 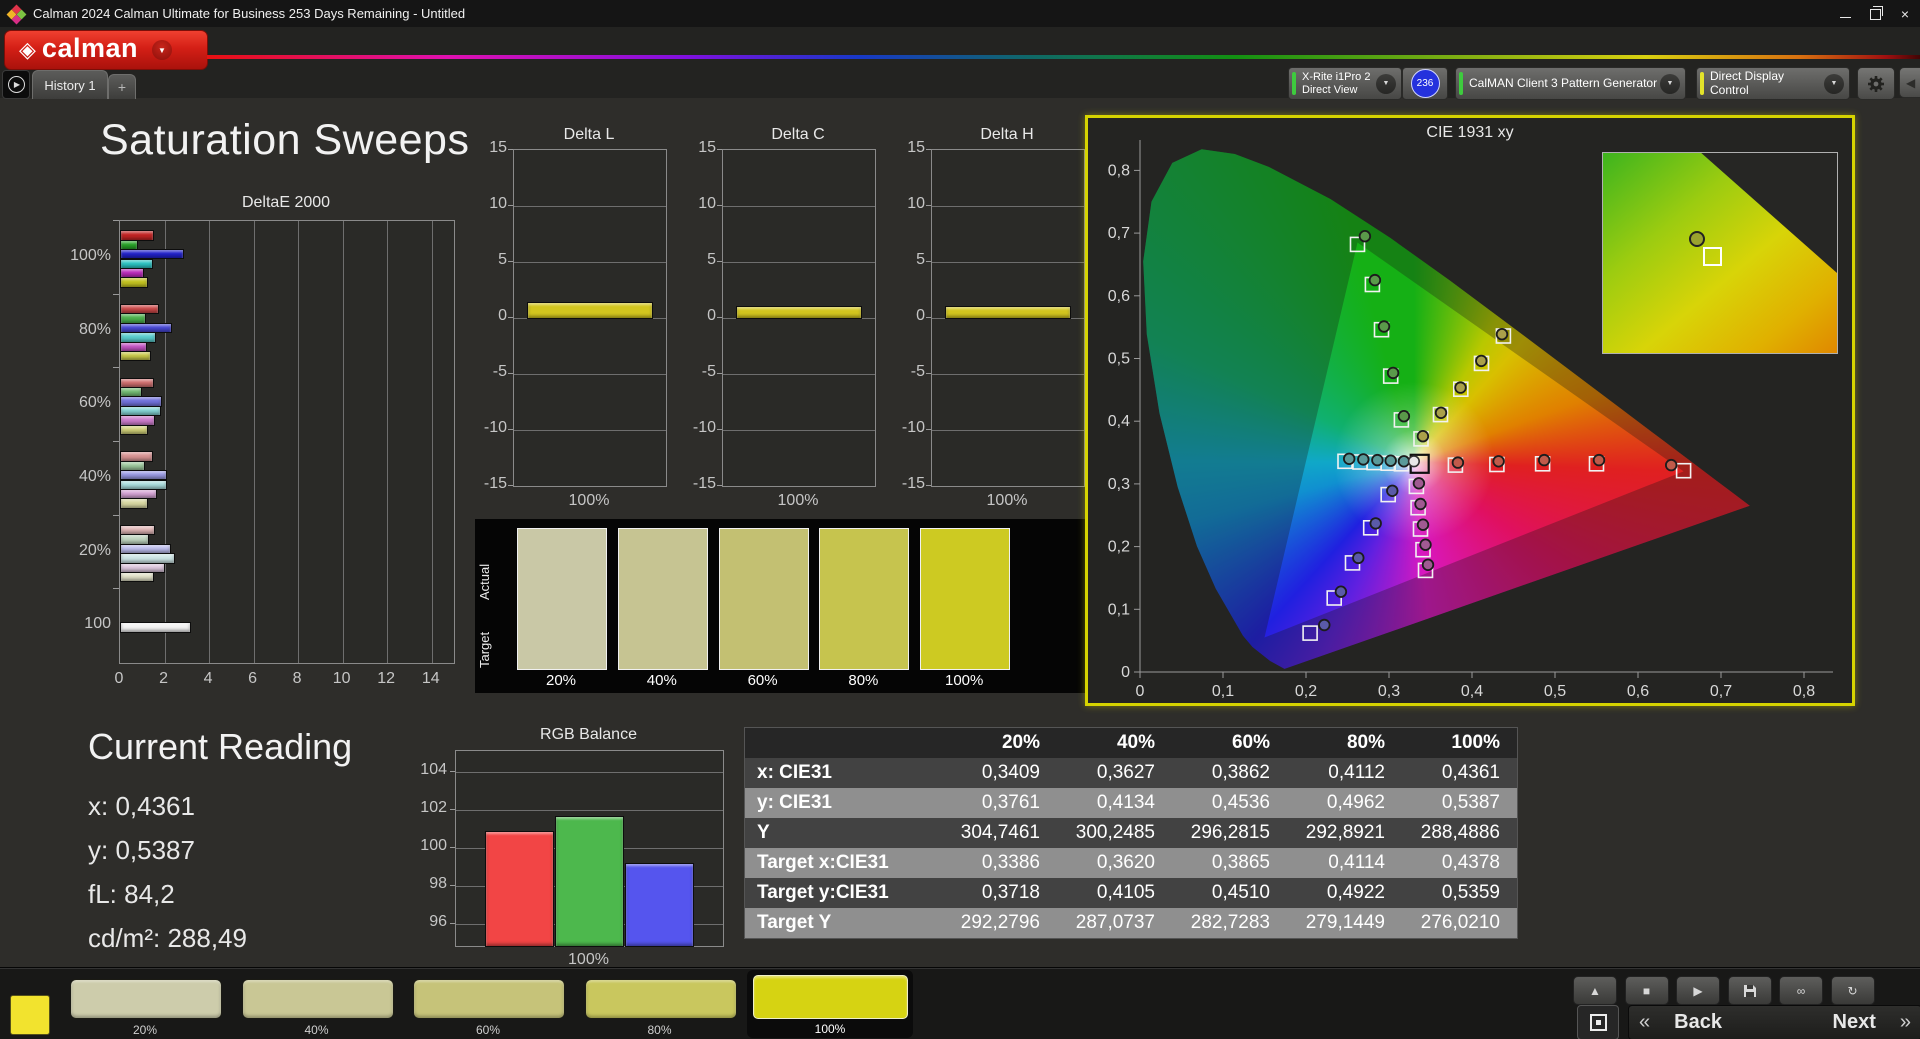 What do you see at coordinates (708, 371) in the screenshot?
I see `y-tick-label: -5` at bounding box center [708, 371].